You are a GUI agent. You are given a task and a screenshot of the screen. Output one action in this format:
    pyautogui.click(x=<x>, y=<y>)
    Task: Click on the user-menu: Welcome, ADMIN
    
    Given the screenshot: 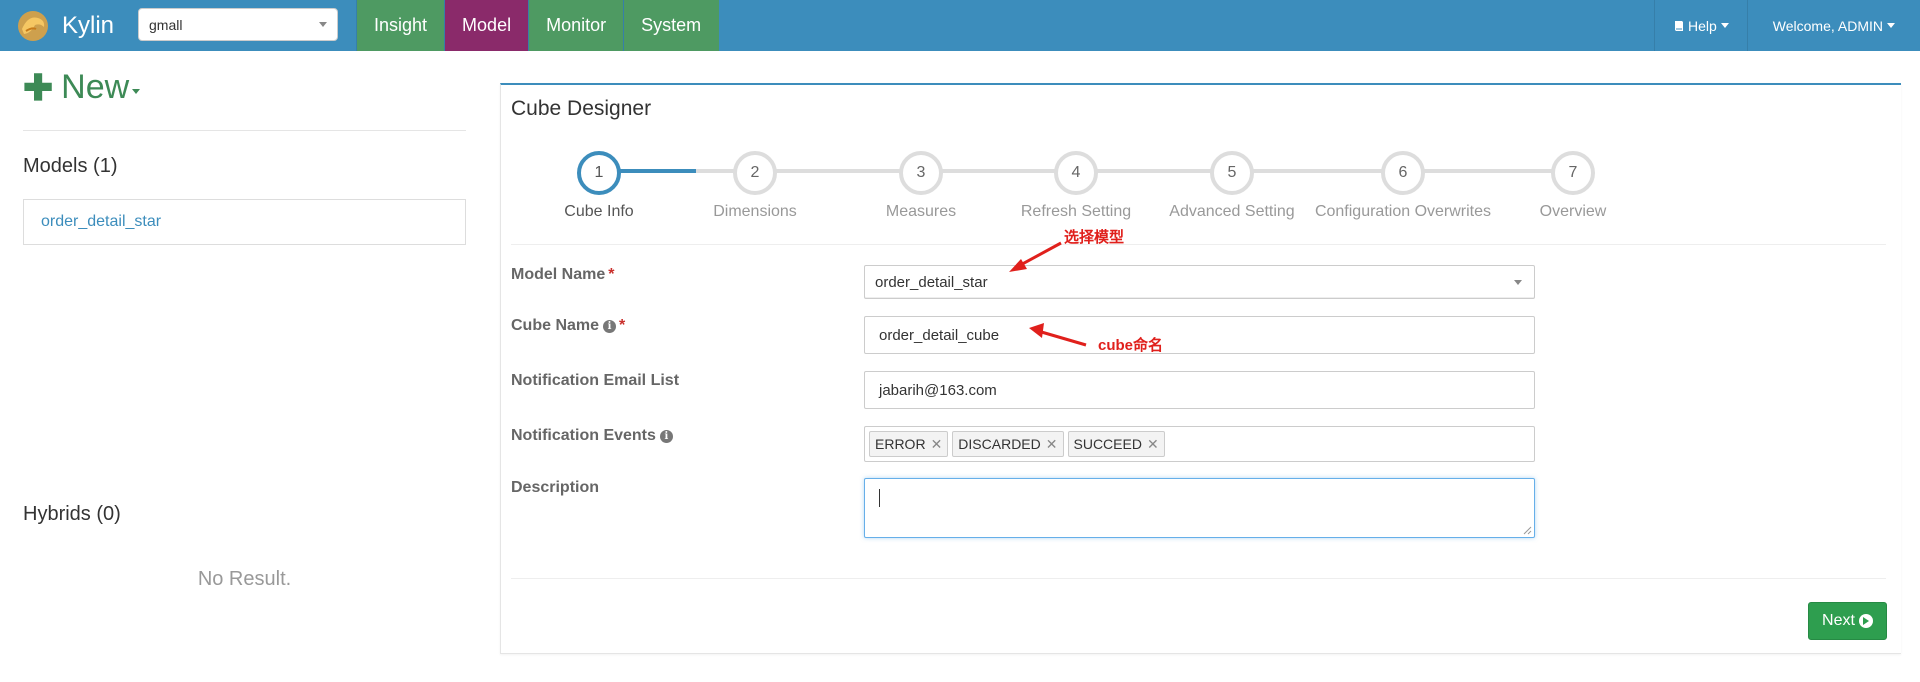 What is the action you would take?
    pyautogui.click(x=1833, y=25)
    